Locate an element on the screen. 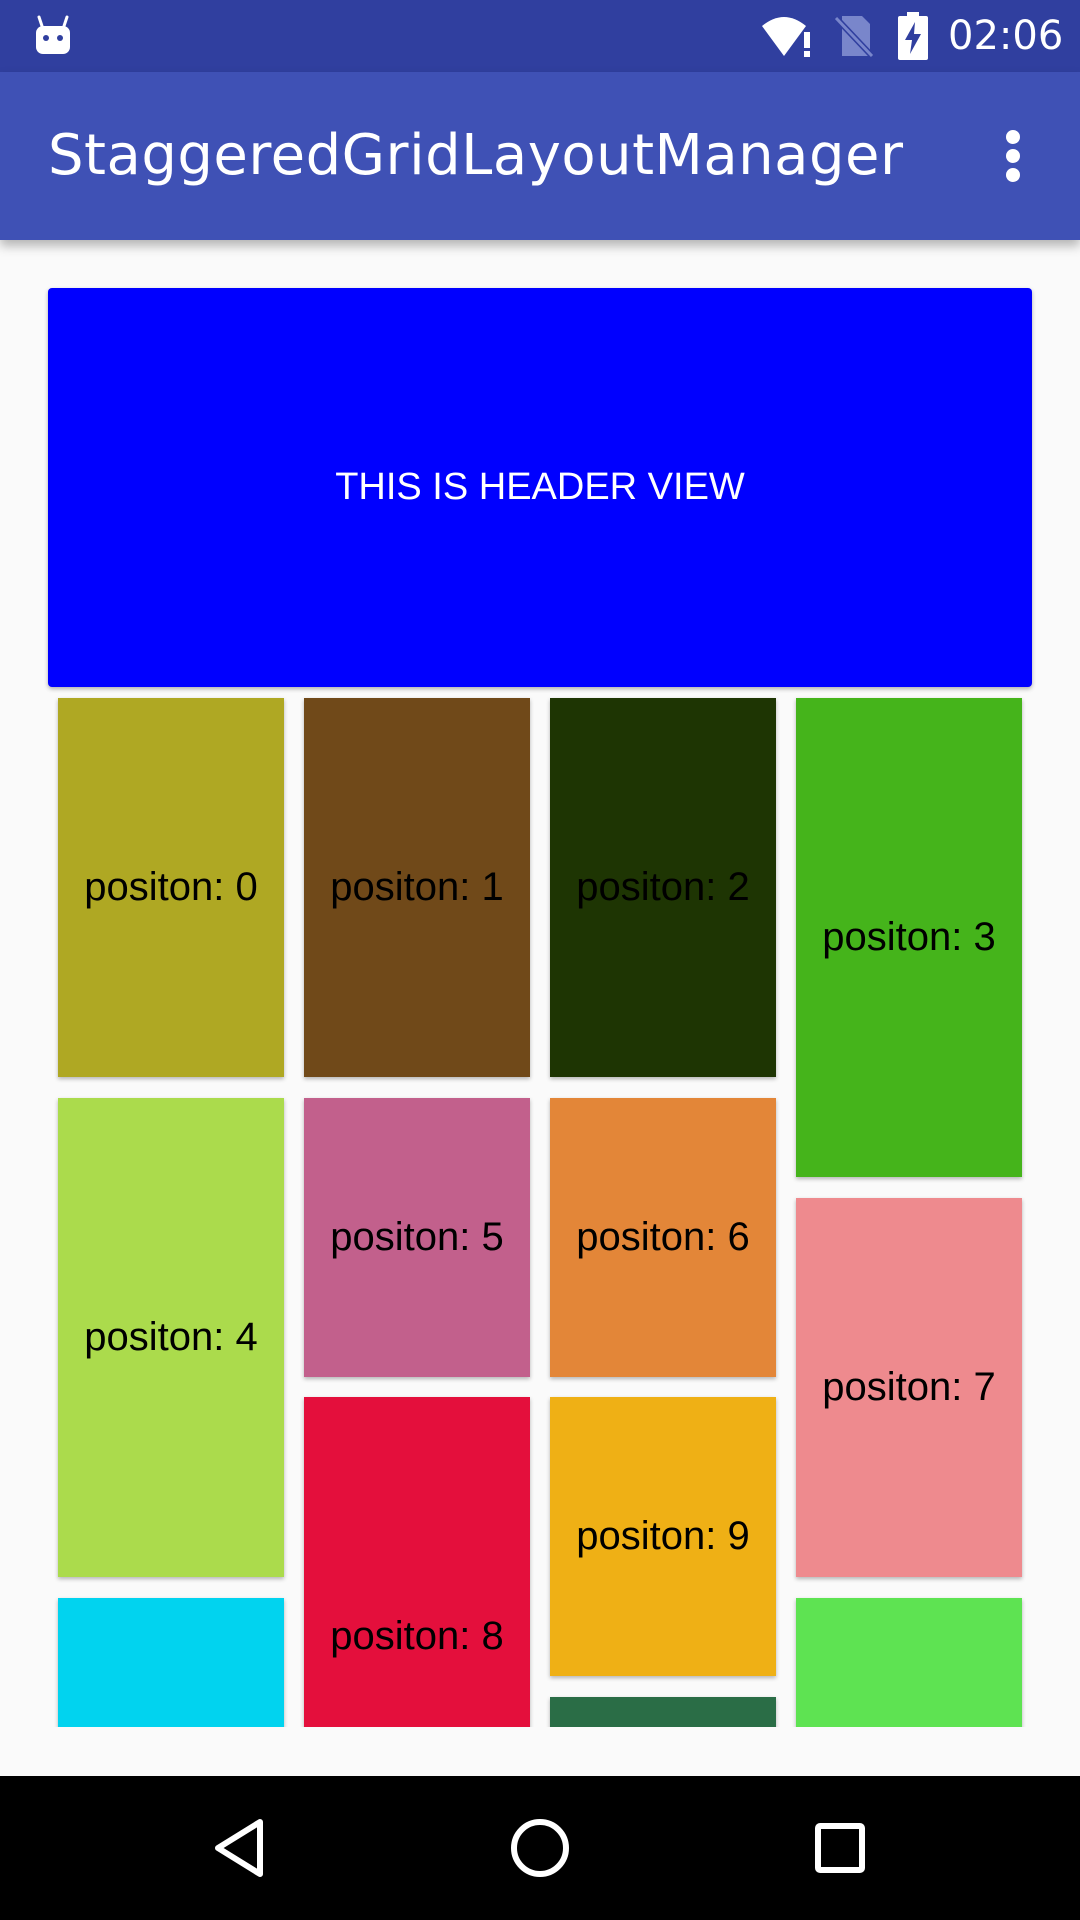  grid-item-1: positon: 1 is located at coordinates (417, 887).